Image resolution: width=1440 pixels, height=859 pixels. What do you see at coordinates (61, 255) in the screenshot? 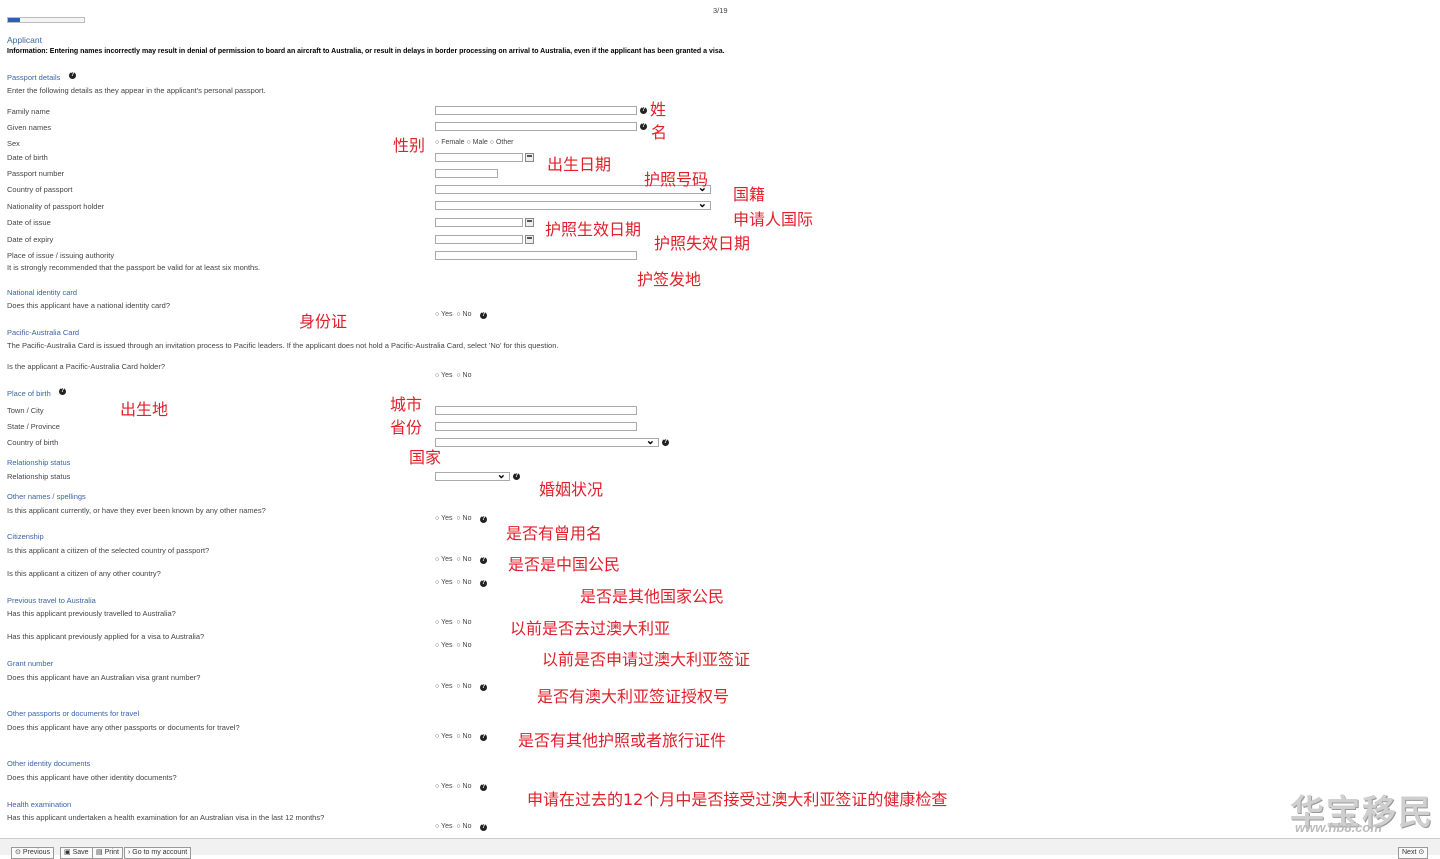
I see `place-of-issue-label: Place of issue / issuing authority` at bounding box center [61, 255].